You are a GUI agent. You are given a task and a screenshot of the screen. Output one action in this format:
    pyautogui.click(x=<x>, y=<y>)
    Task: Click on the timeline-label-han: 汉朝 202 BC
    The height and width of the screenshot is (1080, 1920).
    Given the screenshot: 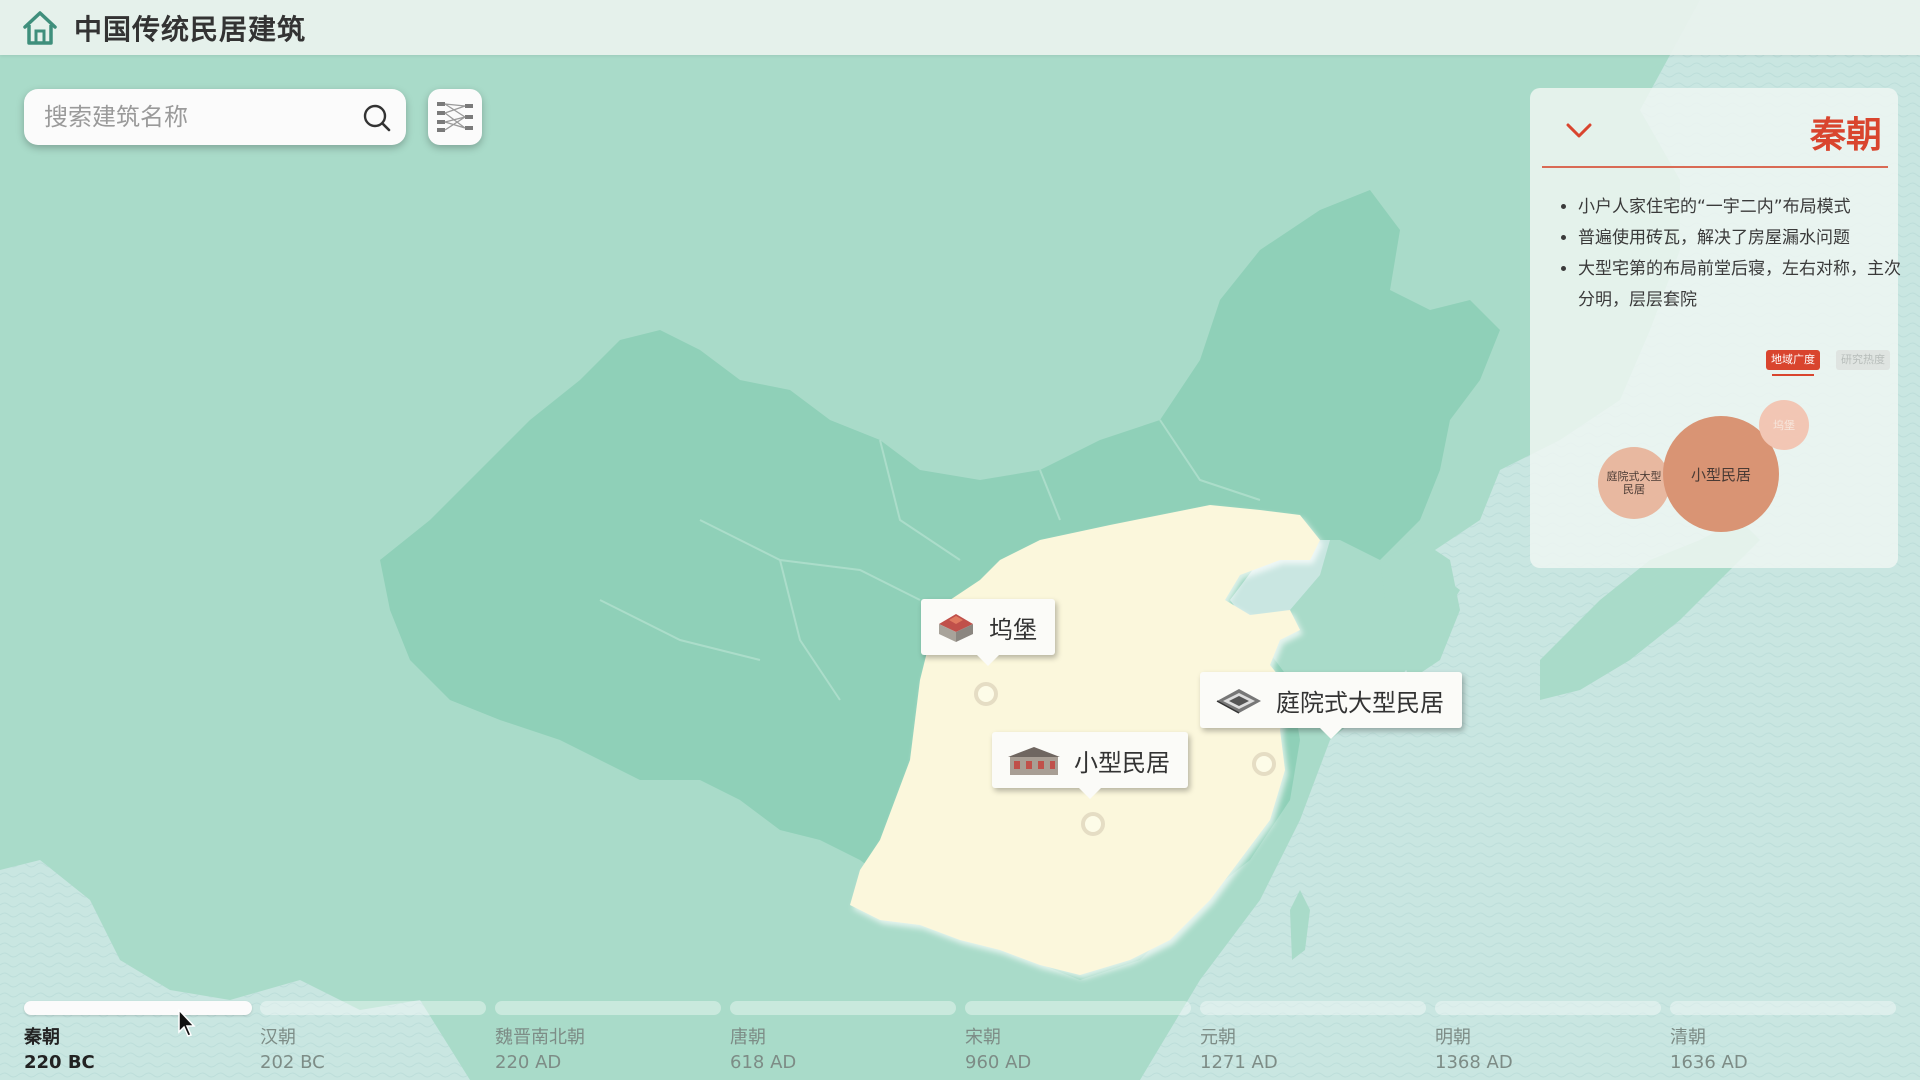 What is the action you would take?
    pyautogui.click(x=292, y=1050)
    